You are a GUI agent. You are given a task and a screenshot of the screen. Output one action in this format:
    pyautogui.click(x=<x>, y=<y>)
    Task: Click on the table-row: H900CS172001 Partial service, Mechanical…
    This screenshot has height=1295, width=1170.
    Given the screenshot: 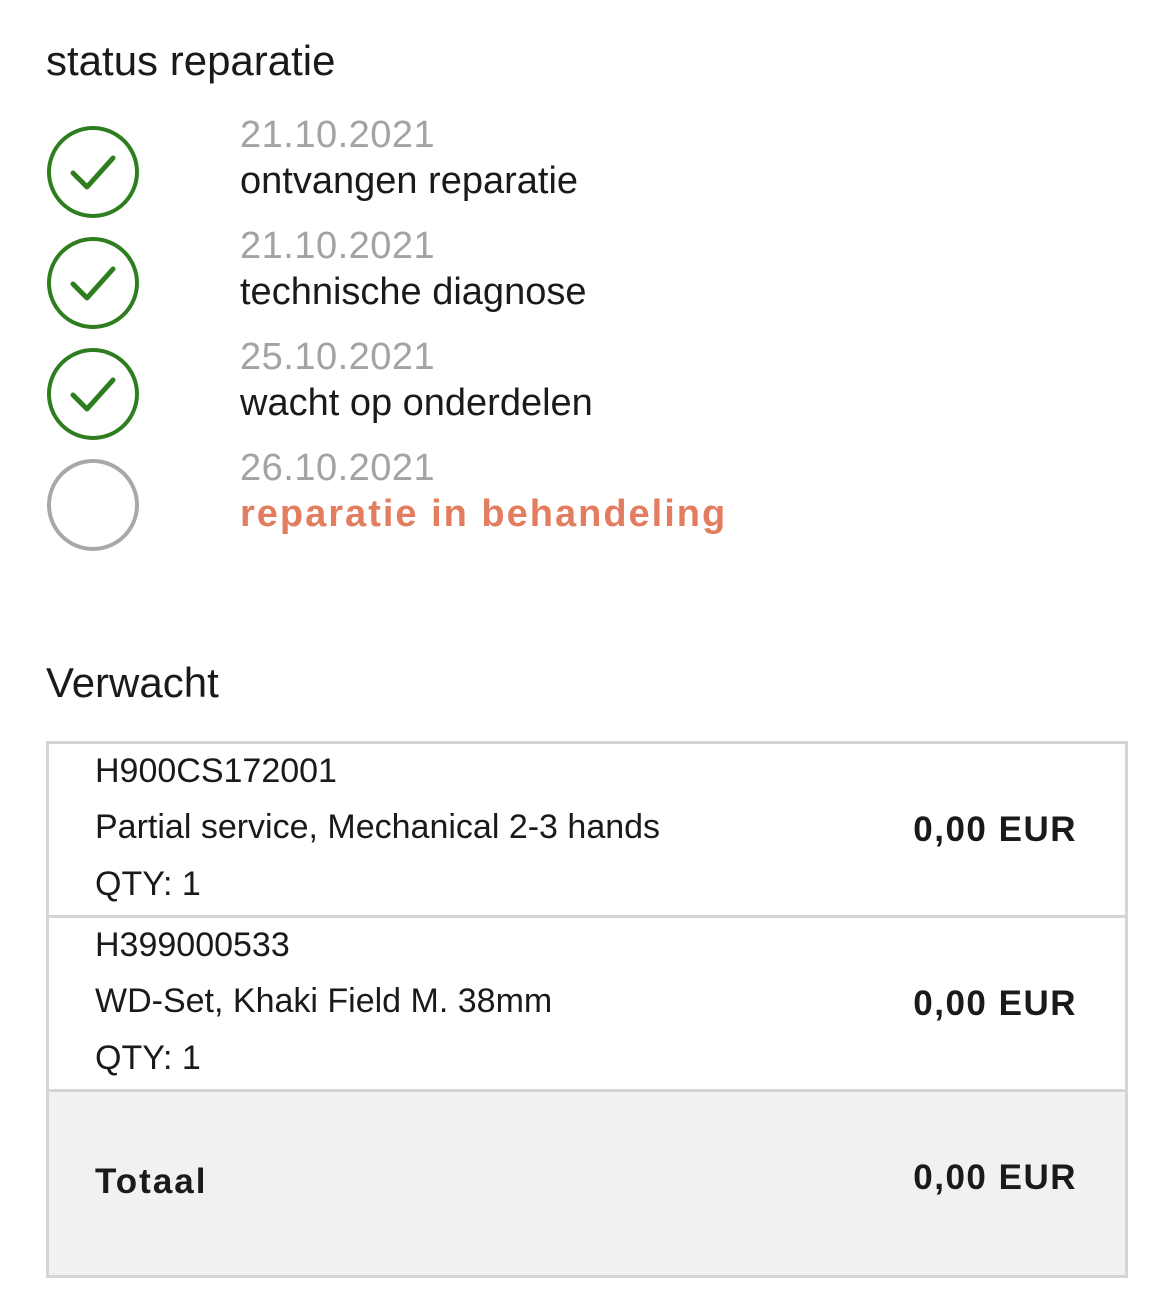 What is the action you would take?
    pyautogui.click(x=587, y=831)
    